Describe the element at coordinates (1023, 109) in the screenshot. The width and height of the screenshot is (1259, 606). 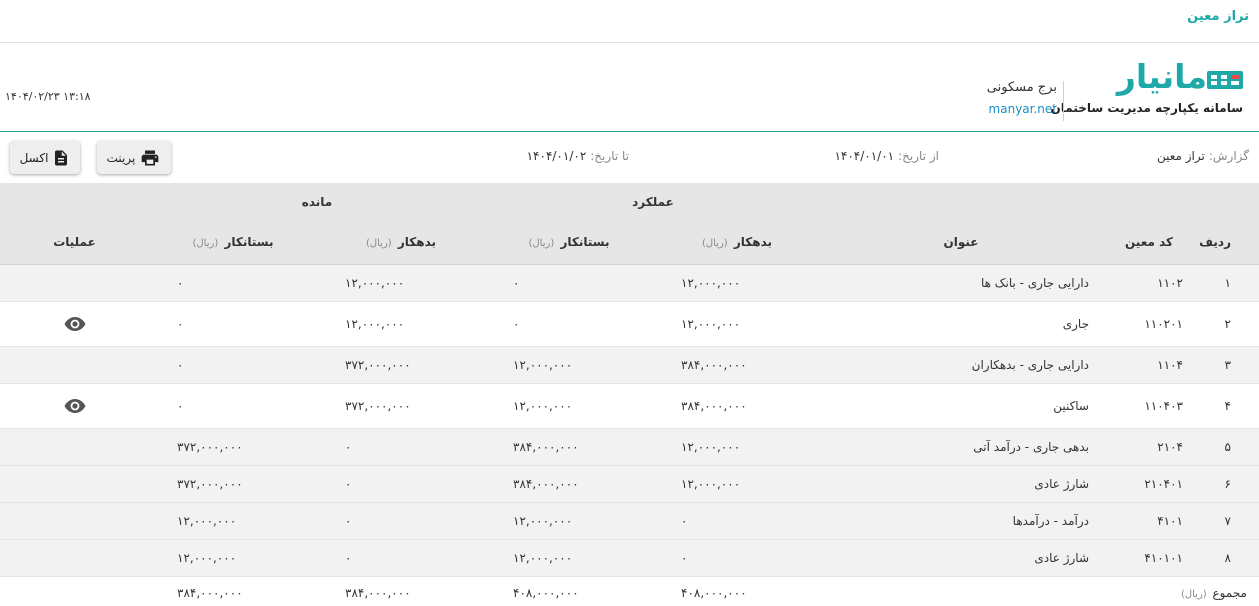
I see `site-link: manyar.net` at that location.